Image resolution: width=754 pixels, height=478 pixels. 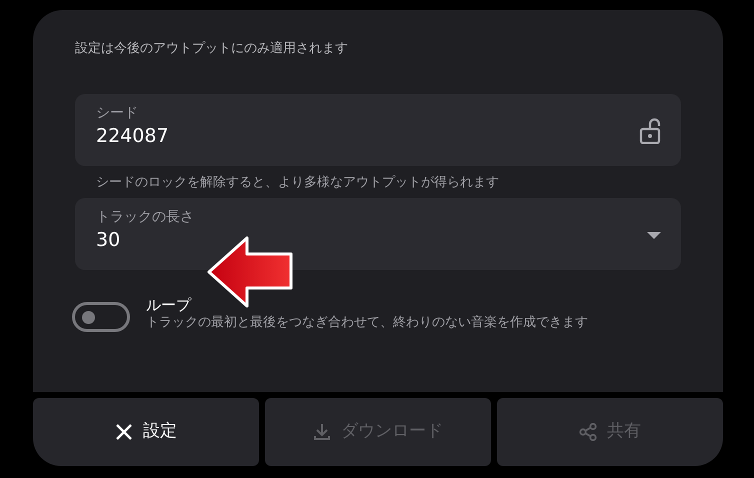 I want to click on share-icon, so click(x=588, y=432).